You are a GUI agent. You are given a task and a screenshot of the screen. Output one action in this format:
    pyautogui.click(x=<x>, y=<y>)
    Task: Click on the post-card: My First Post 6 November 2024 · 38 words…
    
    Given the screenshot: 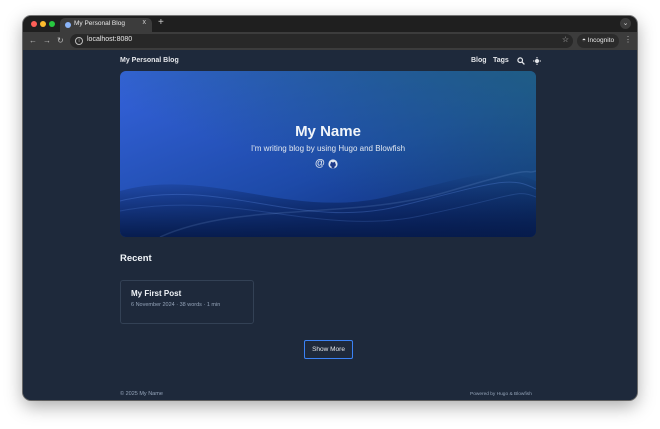 What is the action you would take?
    pyautogui.click(x=187, y=302)
    